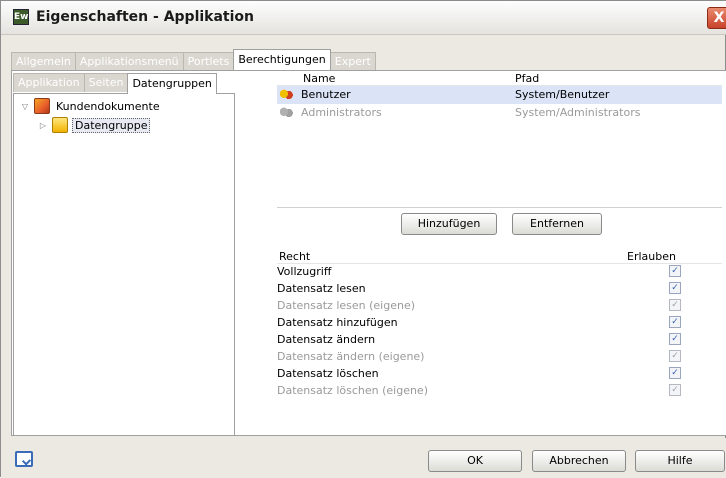  I want to click on add-button-label: Hinzufügen, so click(449, 223).